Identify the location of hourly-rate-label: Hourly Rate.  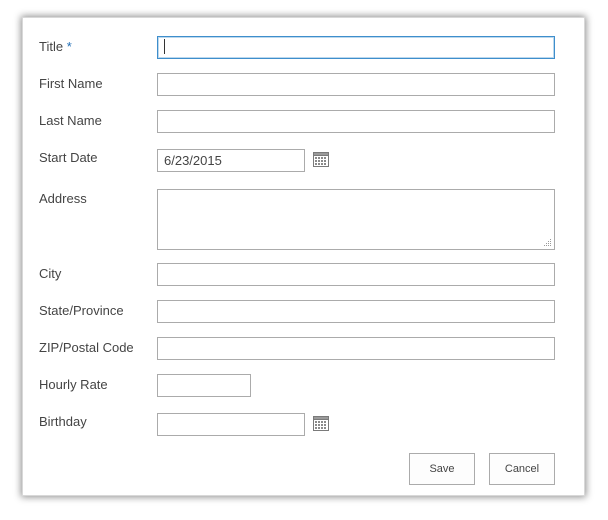
(73, 384).